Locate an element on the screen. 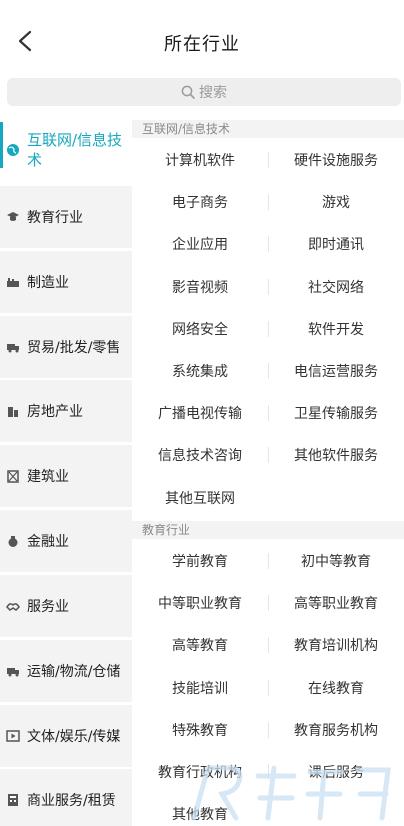  industry-option: 课后服务 is located at coordinates (336, 772).